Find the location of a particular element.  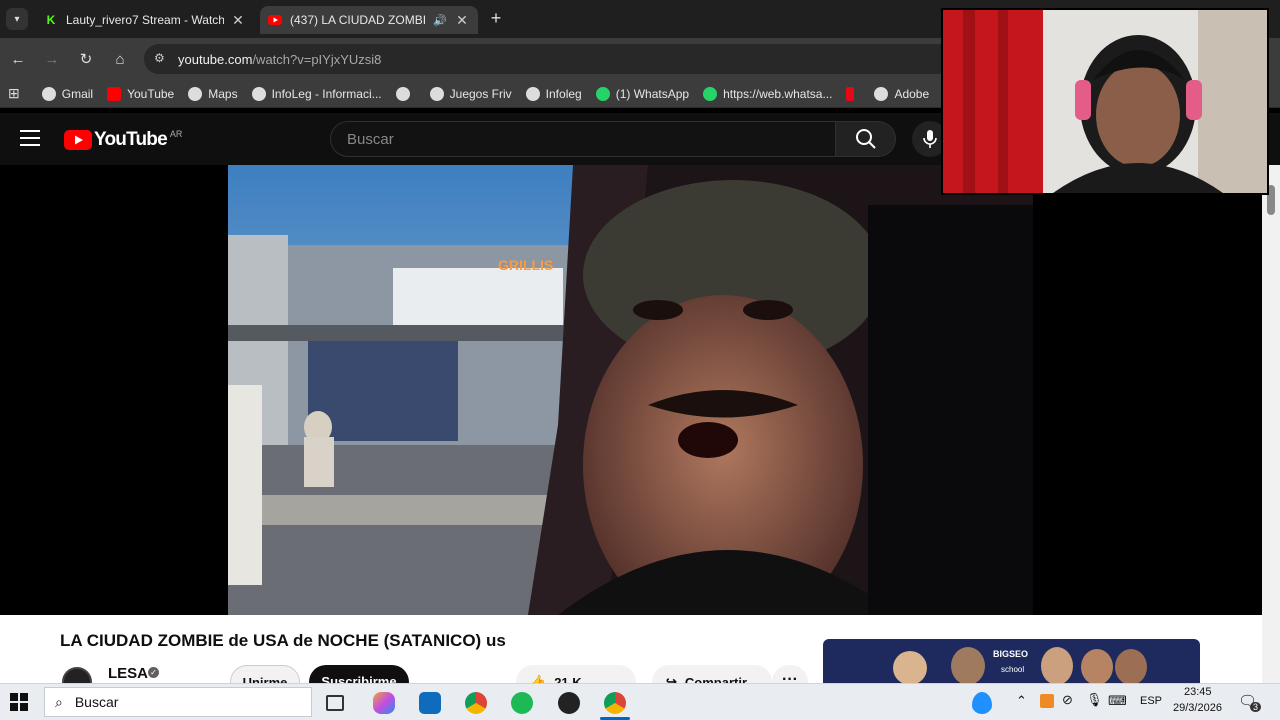

bookmark-whatsapp: (1) WhatsApp is located at coordinates (642, 93).